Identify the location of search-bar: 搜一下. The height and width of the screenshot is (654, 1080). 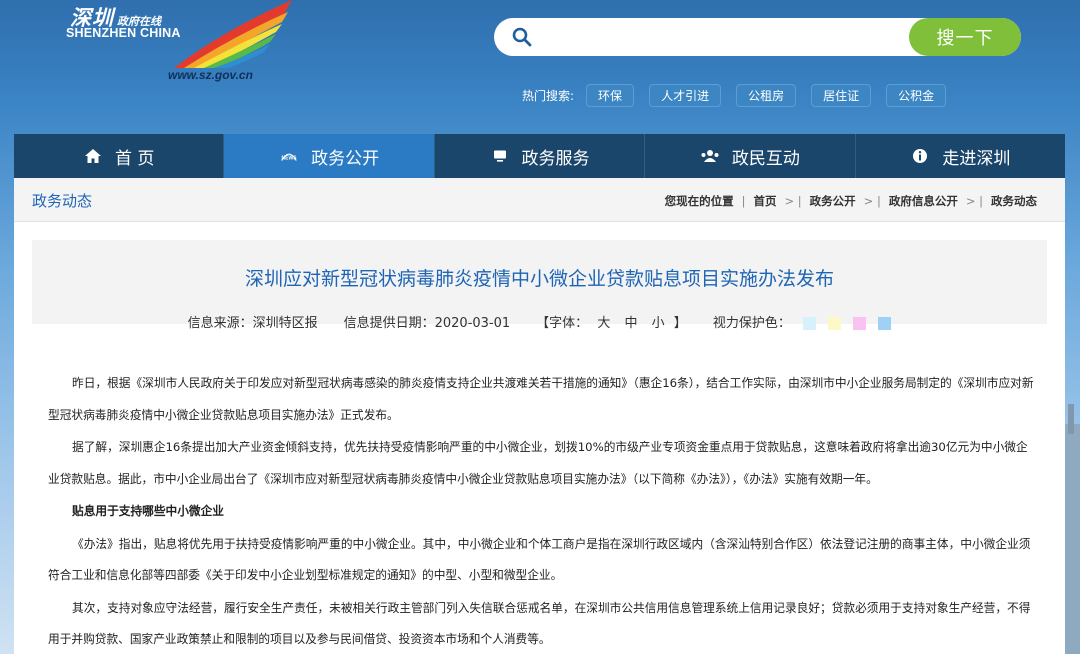
(757, 37).